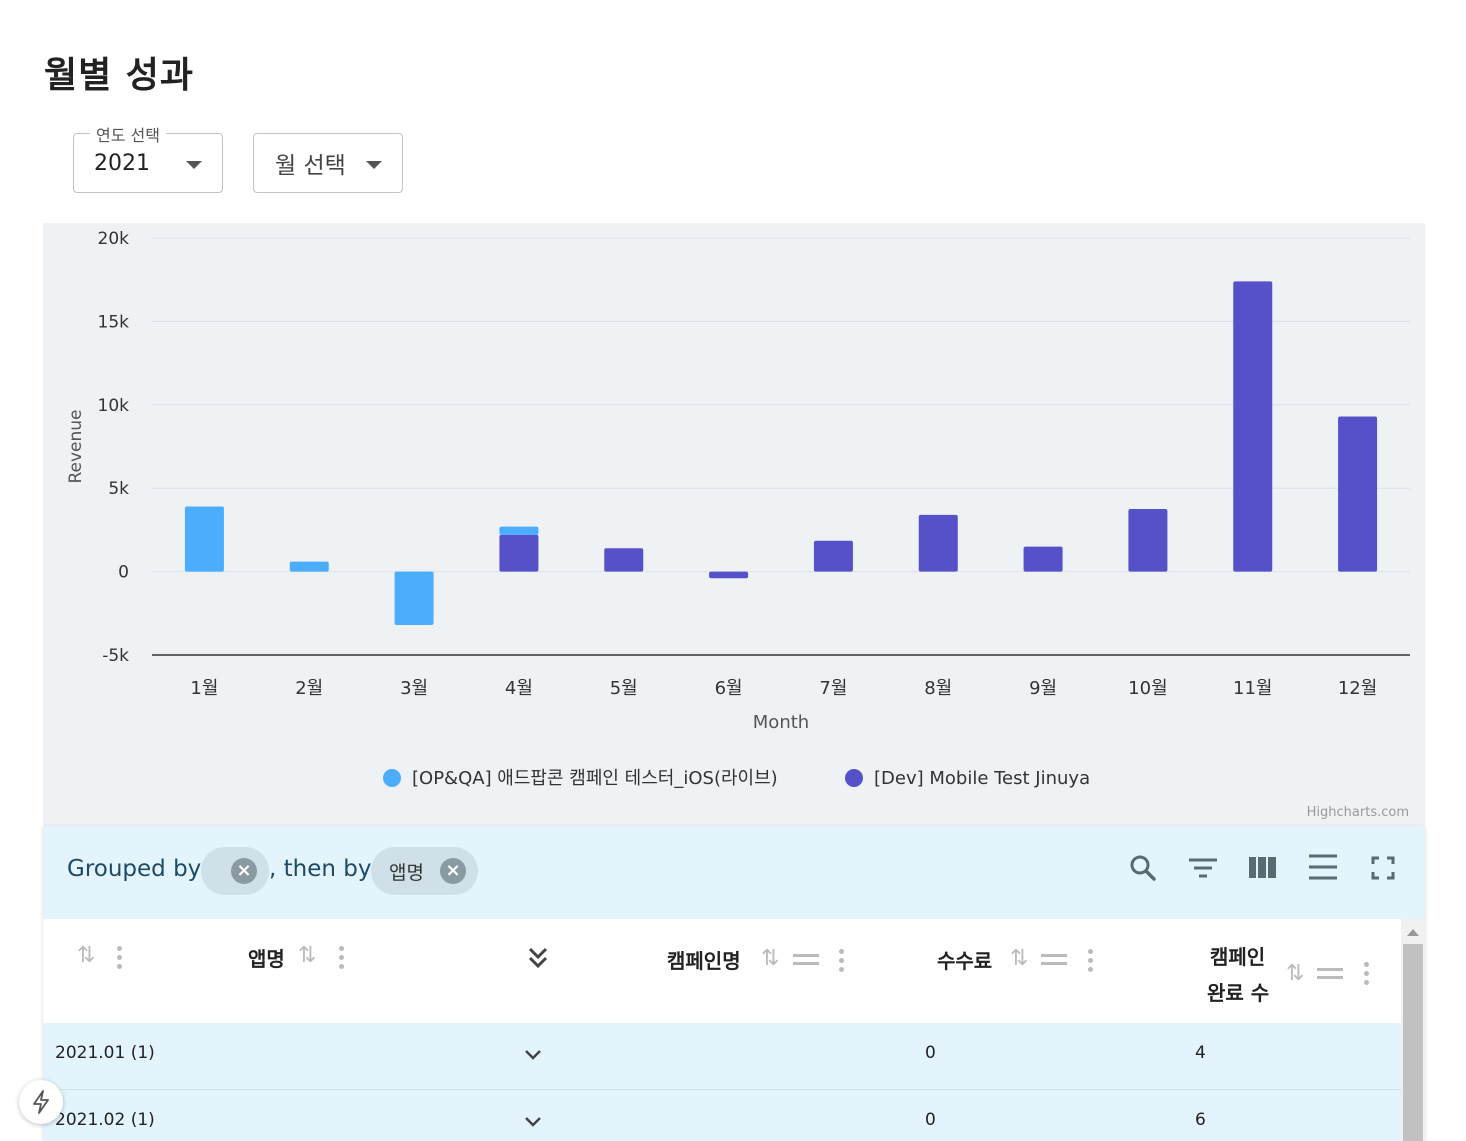 The image size is (1466, 1141). What do you see at coordinates (538, 958) in the screenshot?
I see `expand-all-icon` at bounding box center [538, 958].